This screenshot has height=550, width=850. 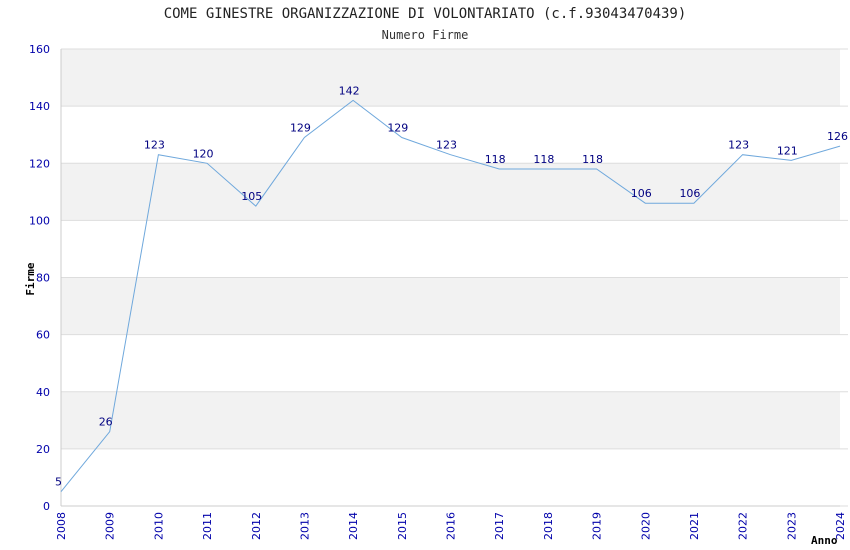 What do you see at coordinates (58, 482) in the screenshot?
I see `data-label: 5` at bounding box center [58, 482].